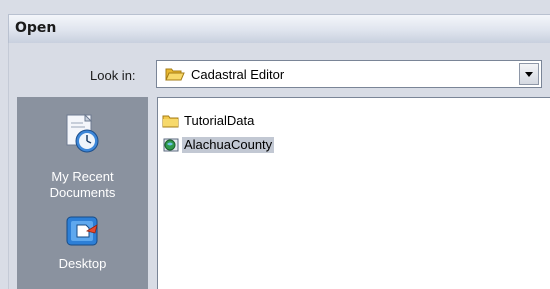 This screenshot has height=289, width=550. I want to click on dialog-title: Open, so click(36, 28).